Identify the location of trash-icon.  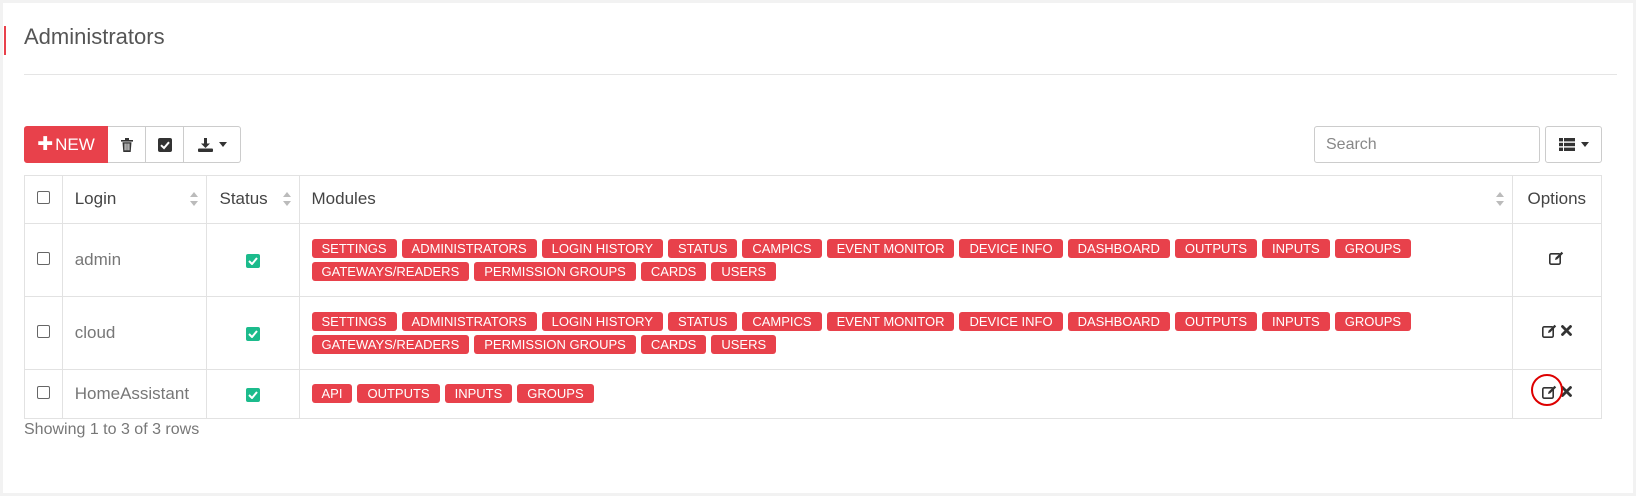
(126, 144).